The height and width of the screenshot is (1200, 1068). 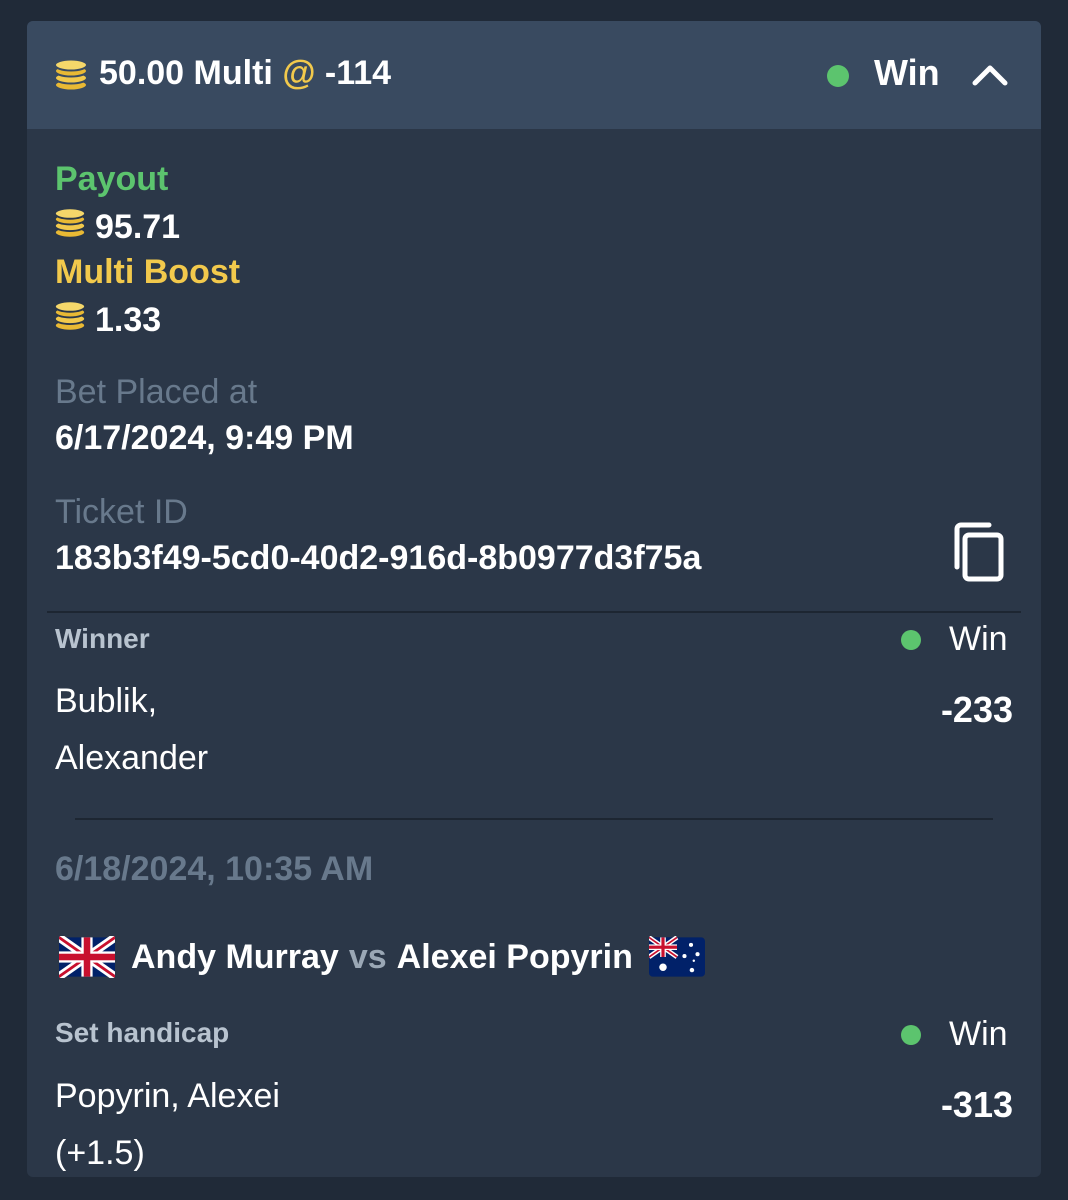 What do you see at coordinates (911, 1035) in the screenshot?
I see `selection-2-status-dot` at bounding box center [911, 1035].